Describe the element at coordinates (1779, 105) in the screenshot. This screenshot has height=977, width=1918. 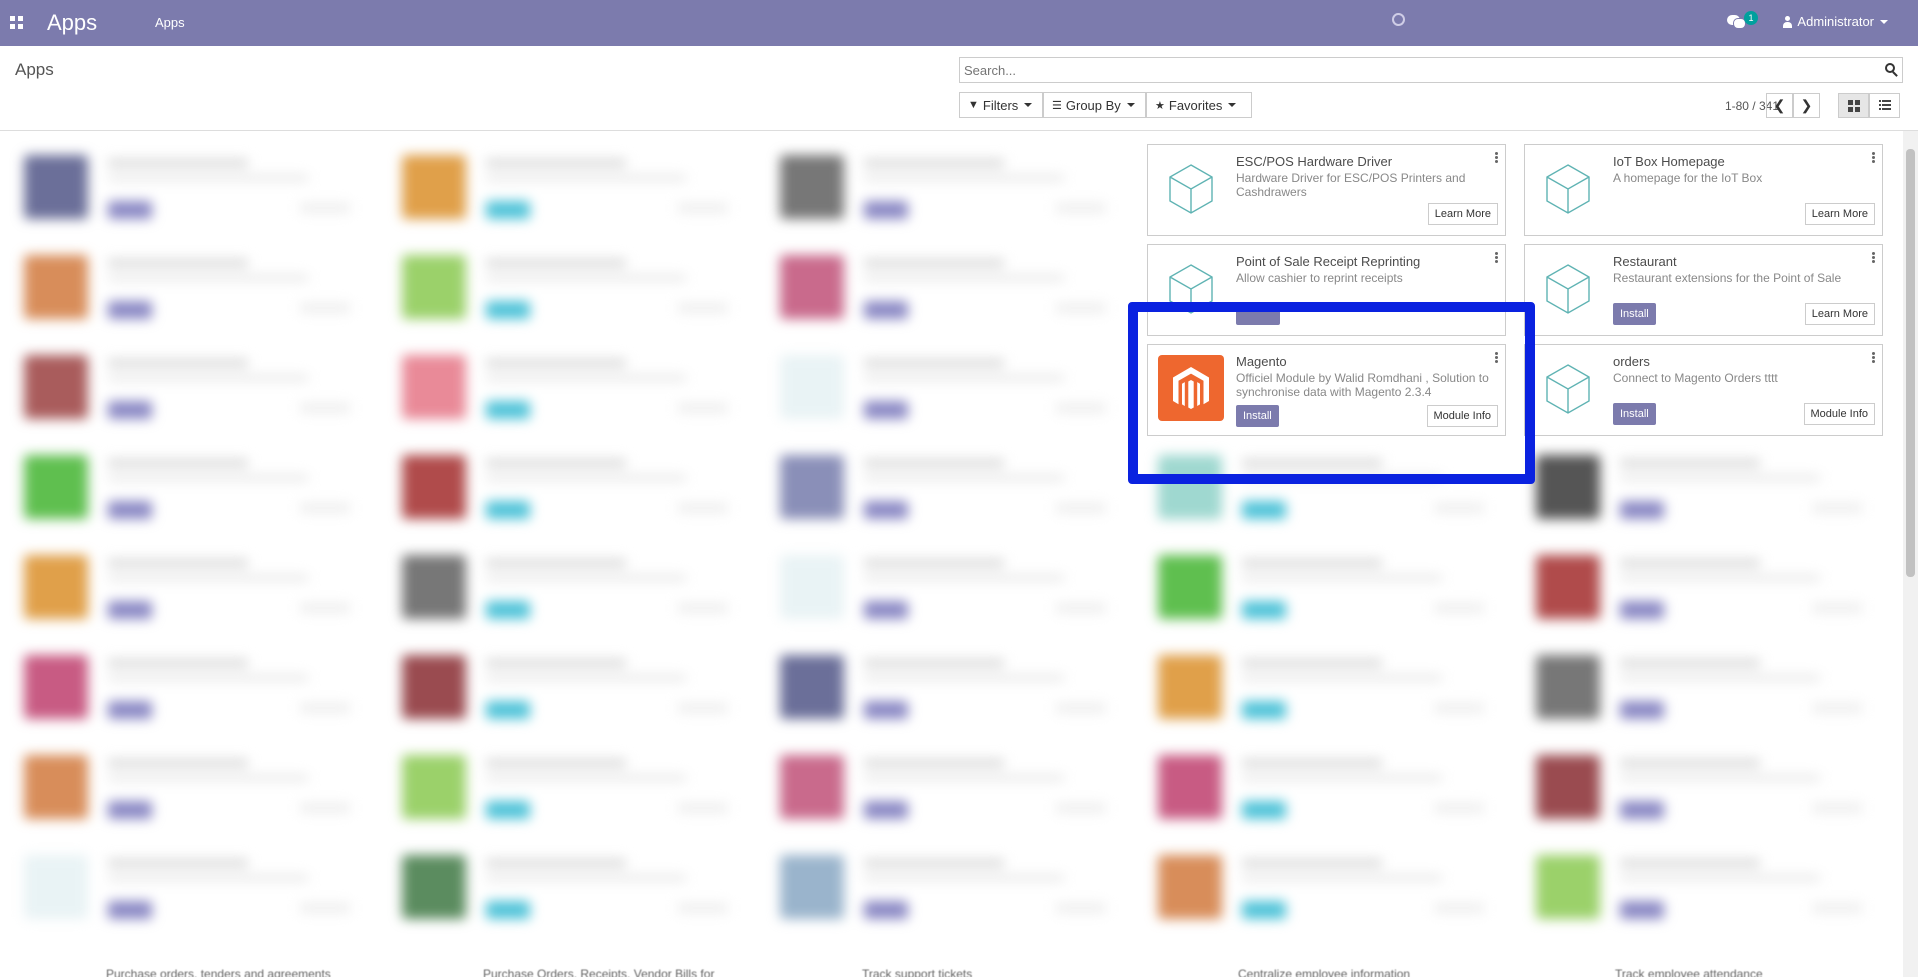
I see `pager-previous-button: ❮` at that location.